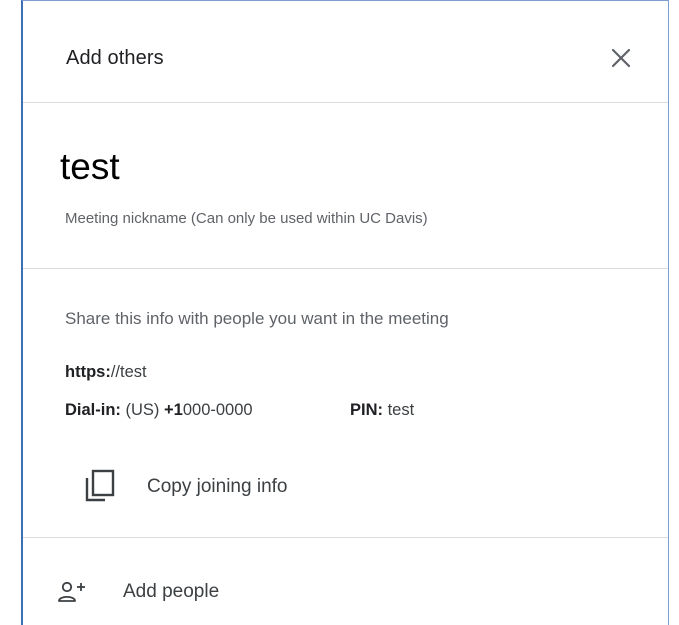 The width and height of the screenshot is (679, 625). What do you see at coordinates (90, 166) in the screenshot?
I see `meeting-nickname: test` at bounding box center [90, 166].